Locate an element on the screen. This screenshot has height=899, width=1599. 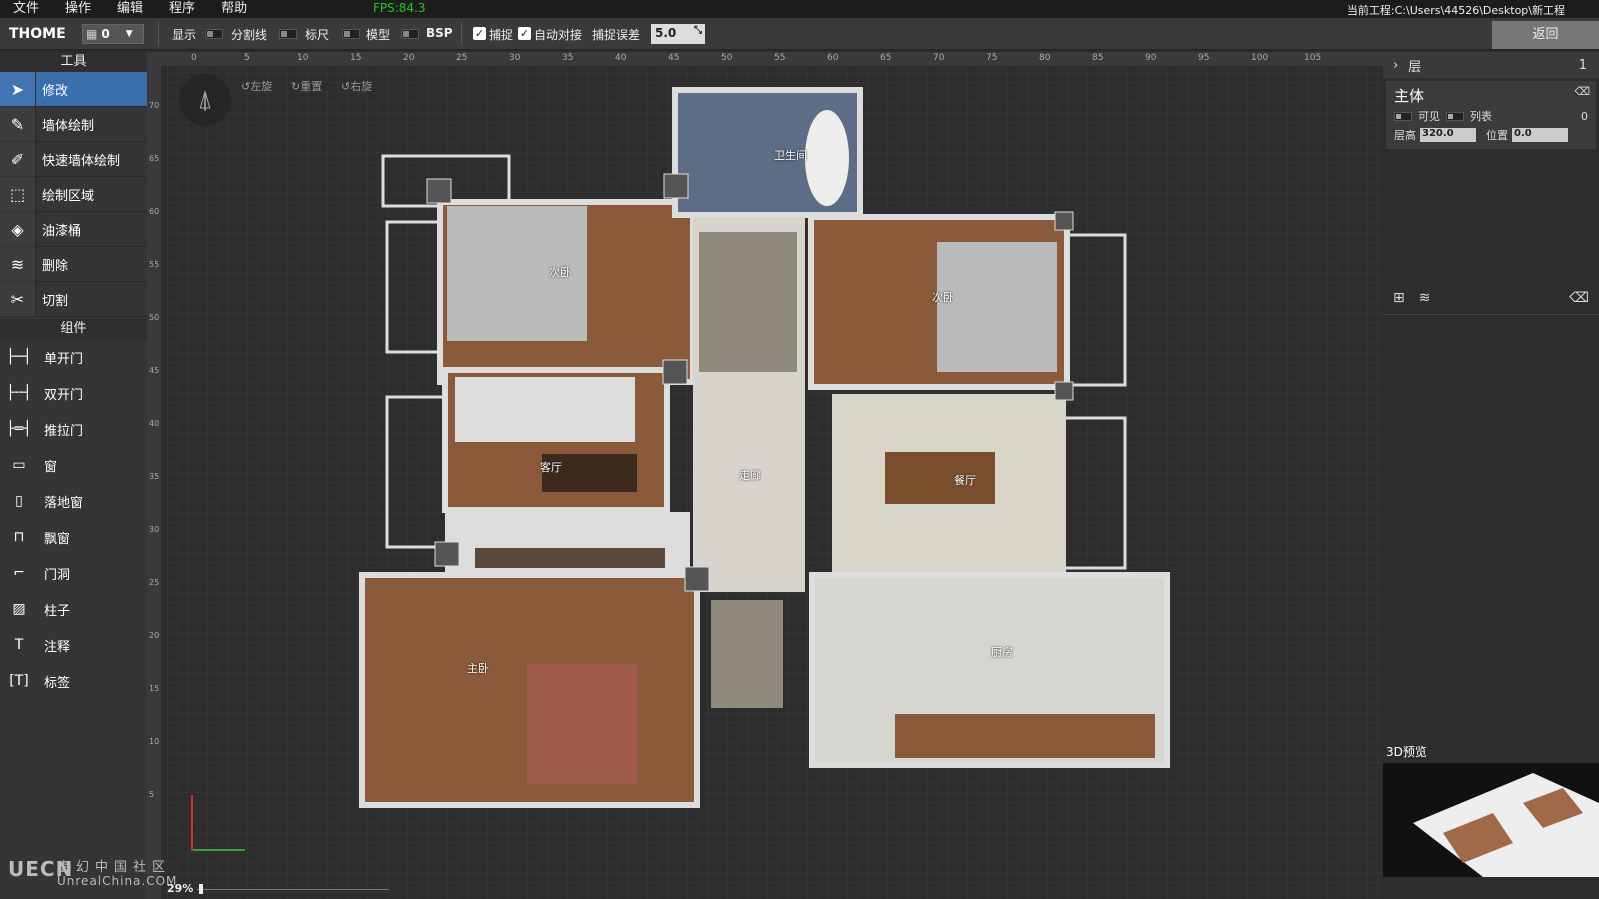
app-brand: THOME is located at coordinates (37, 34).